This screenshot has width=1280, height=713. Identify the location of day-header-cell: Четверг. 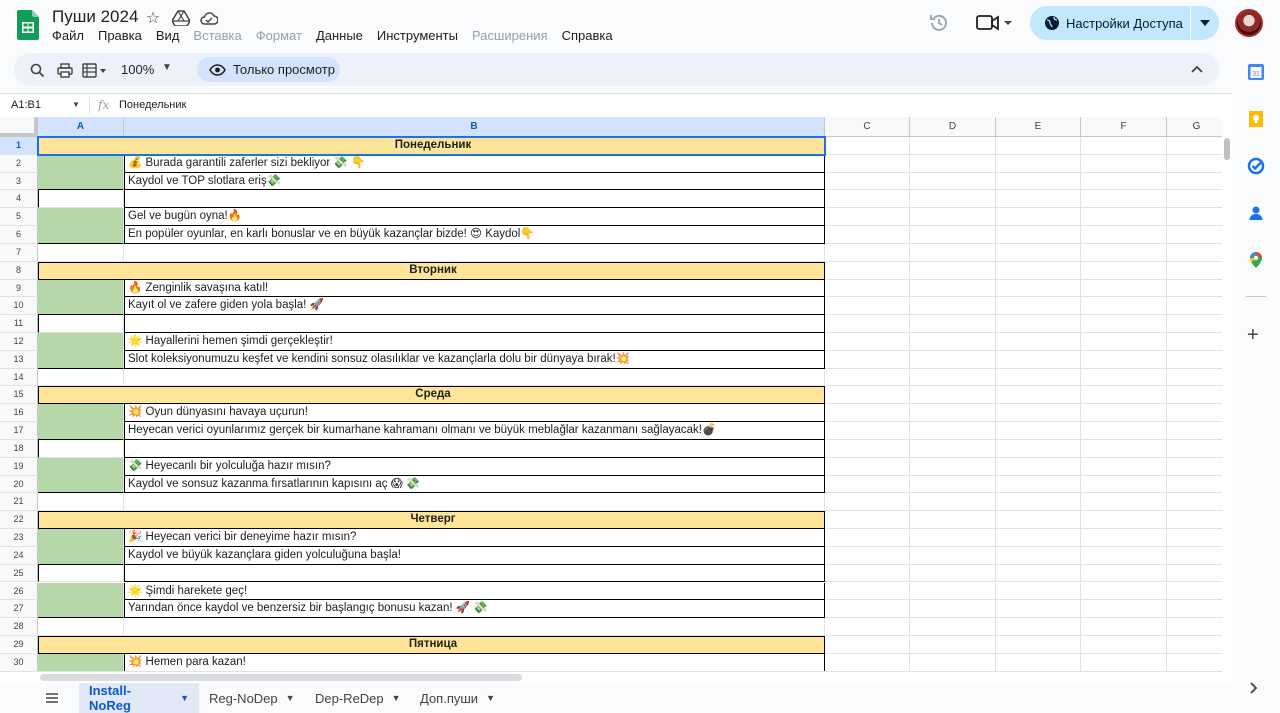
(431, 520).